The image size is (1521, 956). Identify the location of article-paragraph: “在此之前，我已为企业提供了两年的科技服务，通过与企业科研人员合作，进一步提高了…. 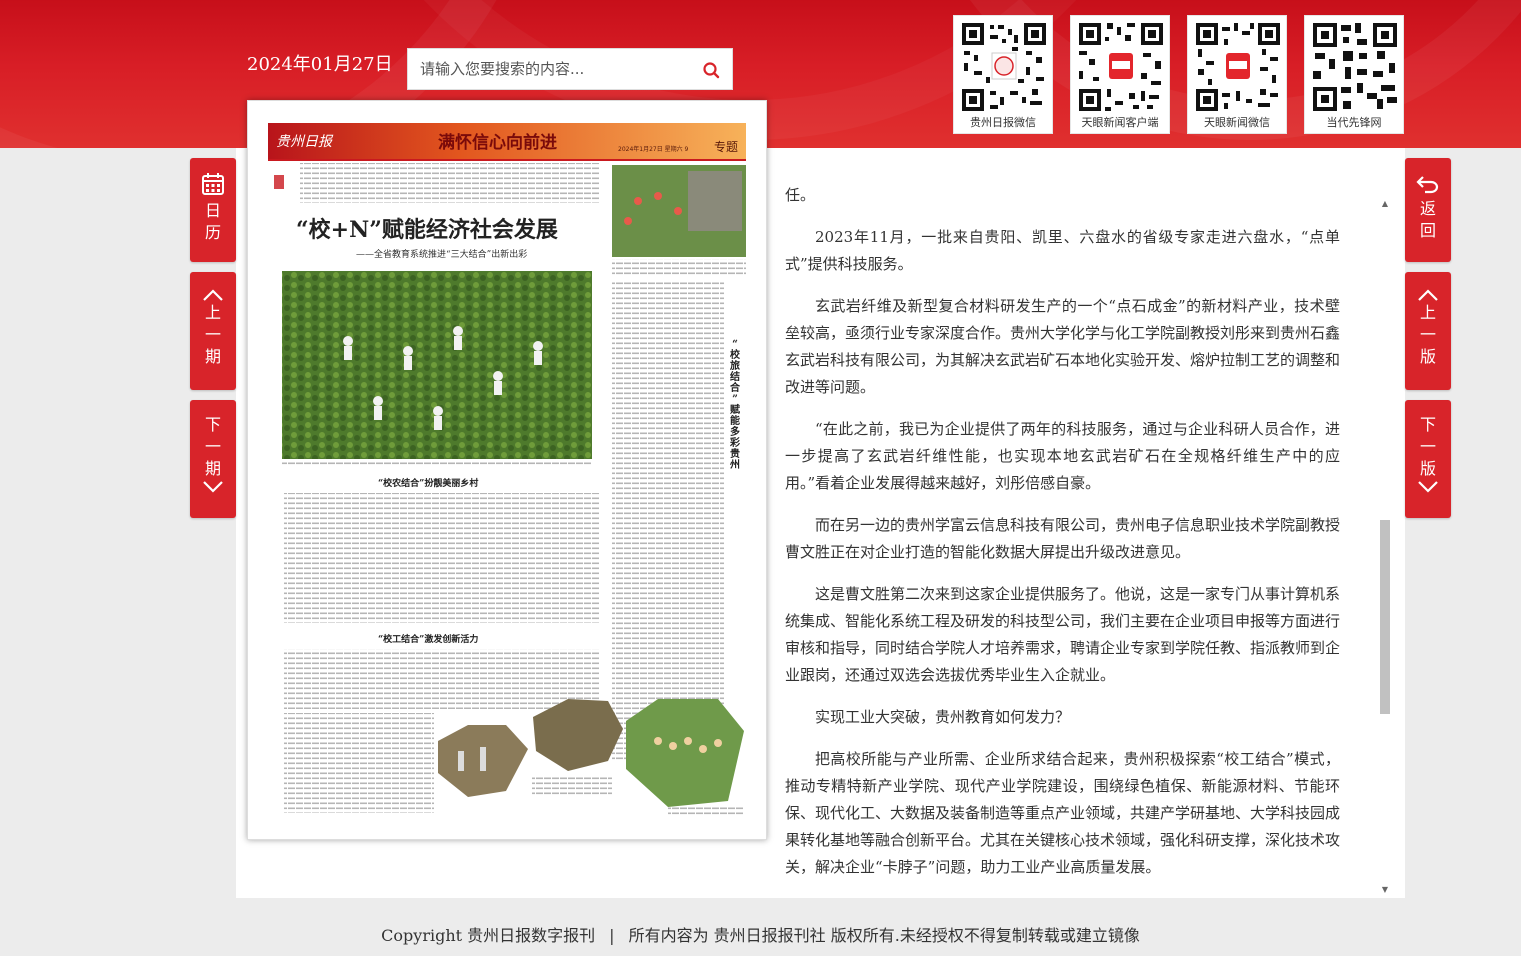
(1062, 456).